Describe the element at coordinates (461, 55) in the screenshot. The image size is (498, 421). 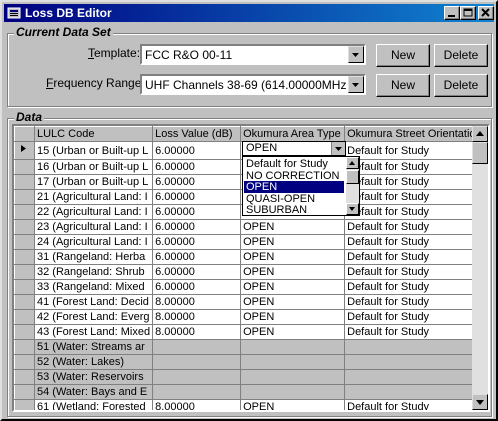
I see `template-delete-button: Delete` at that location.